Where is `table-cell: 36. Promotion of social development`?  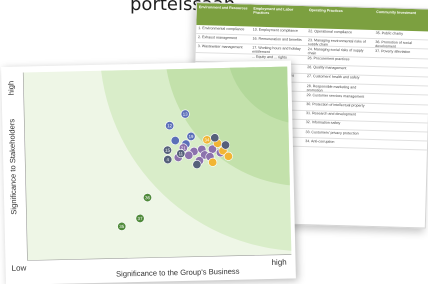 table-cell: 36. Promotion of social development is located at coordinates (394, 44).